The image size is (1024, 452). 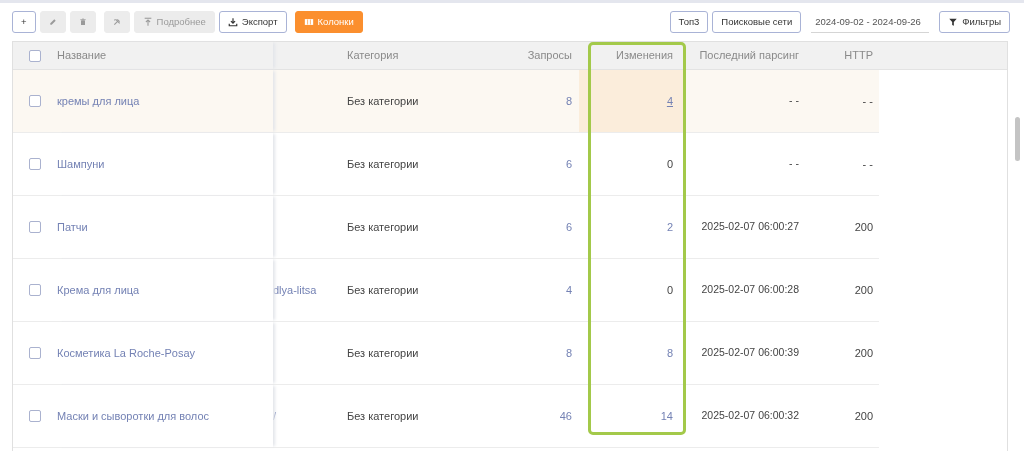 I want to click on name-link: Крема для лица, so click(x=98, y=290).